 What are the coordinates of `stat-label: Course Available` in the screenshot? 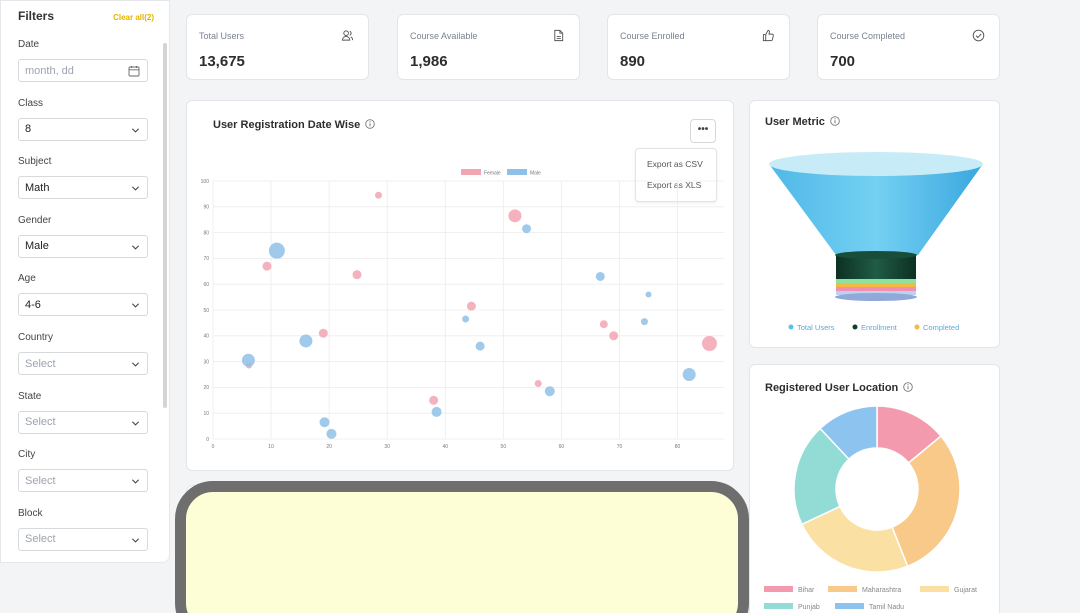 It's located at (444, 36).